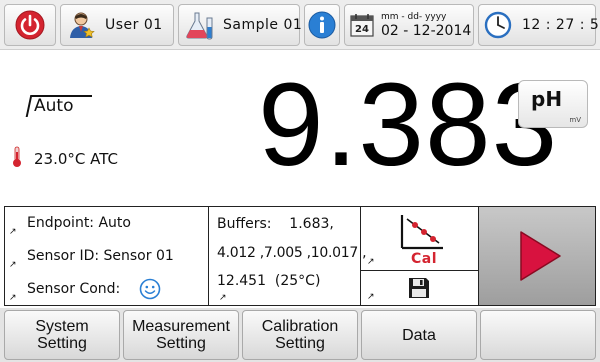 The image size is (600, 362). Describe the element at coordinates (17, 157) in the screenshot. I see `thermometer-icon` at that location.